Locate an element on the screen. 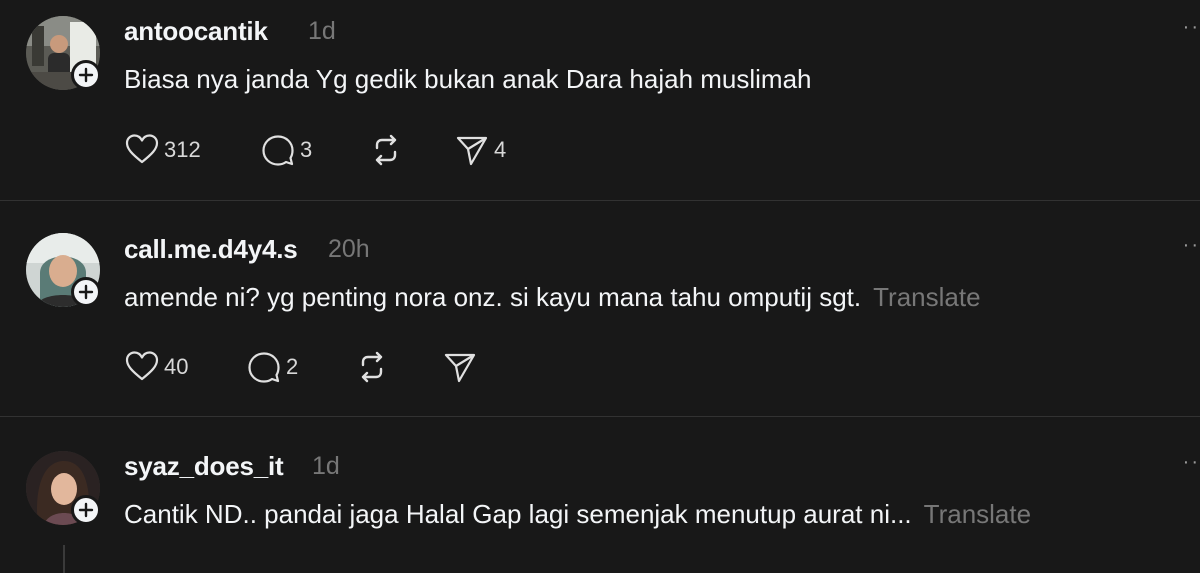 Image resolution: width=1200 pixels, height=573 pixels. username: antoocantik is located at coordinates (196, 31).